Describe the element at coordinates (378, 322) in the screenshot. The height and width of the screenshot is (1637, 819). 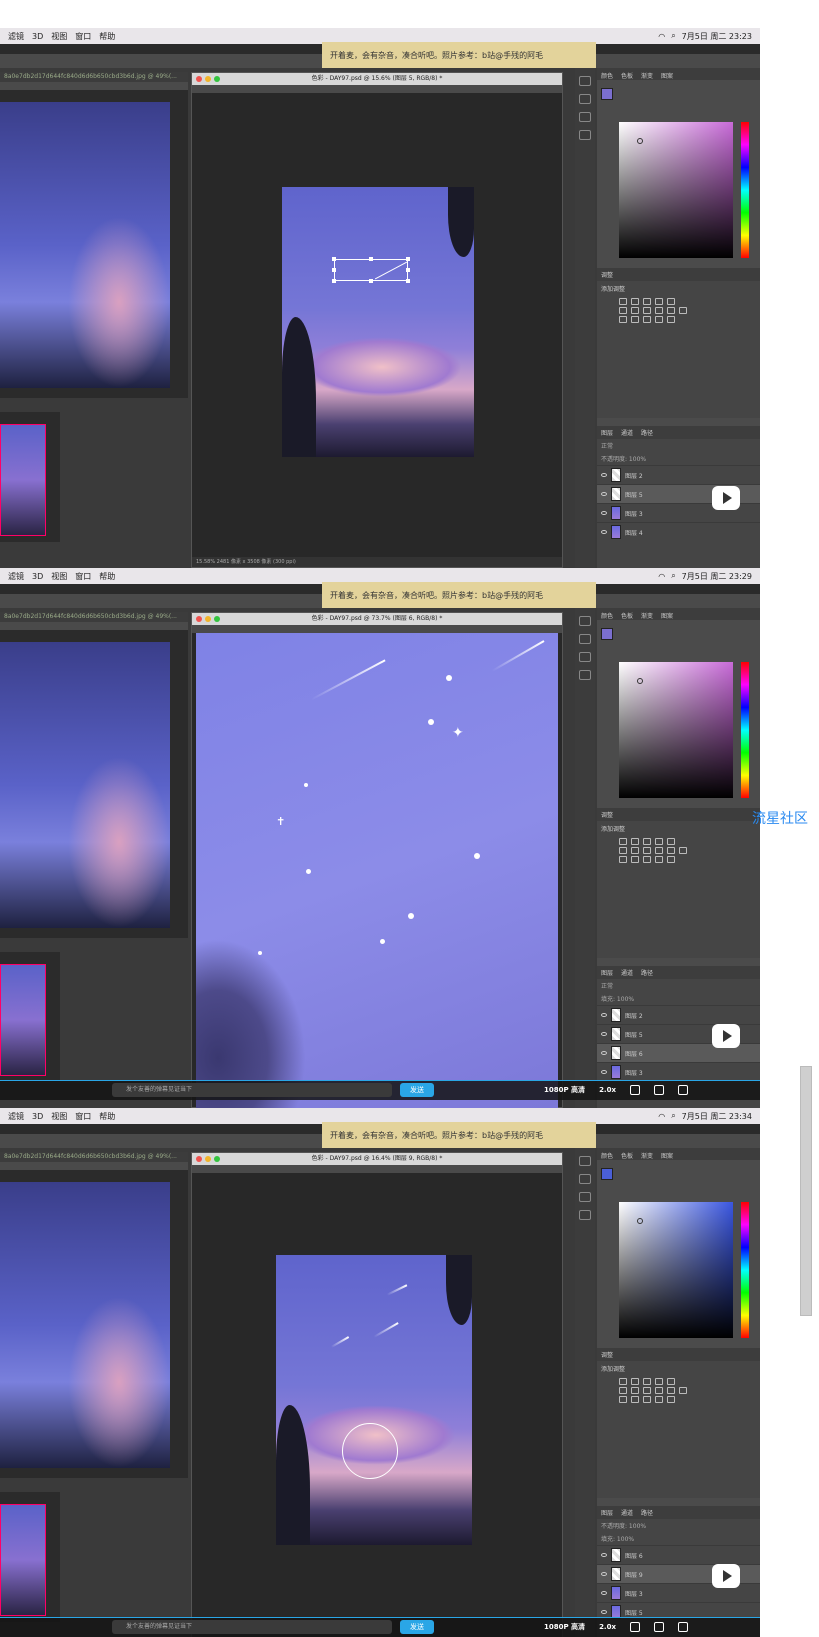
I see `artwork-canvas` at that location.